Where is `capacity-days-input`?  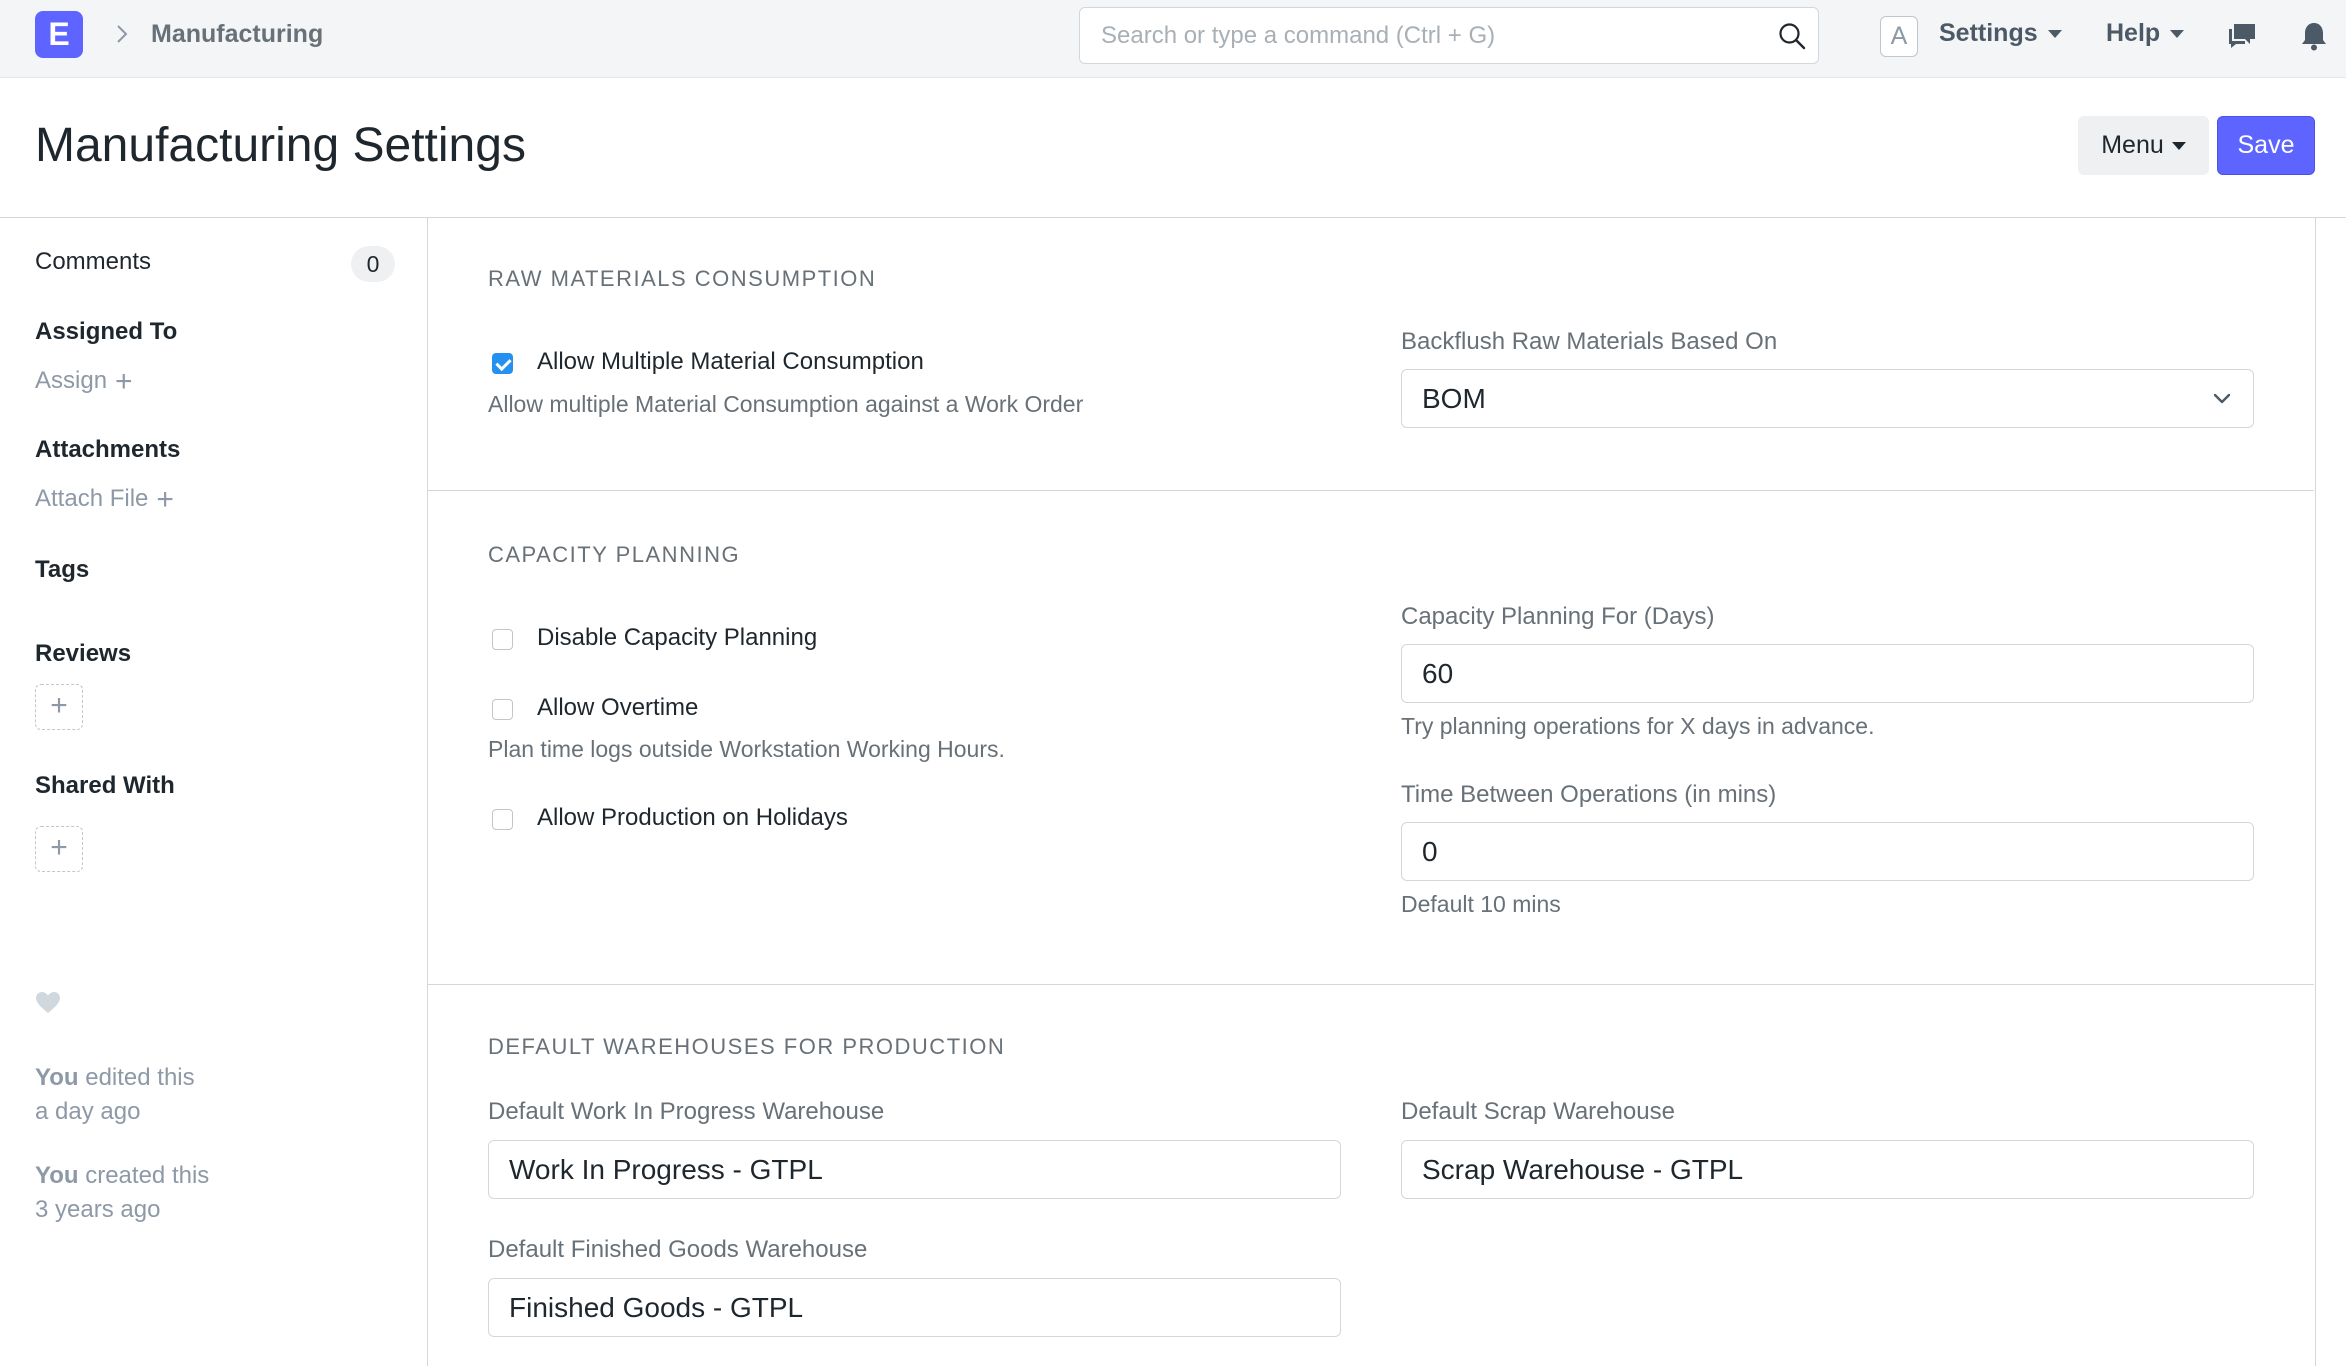
capacity-days-input is located at coordinates (1827, 673).